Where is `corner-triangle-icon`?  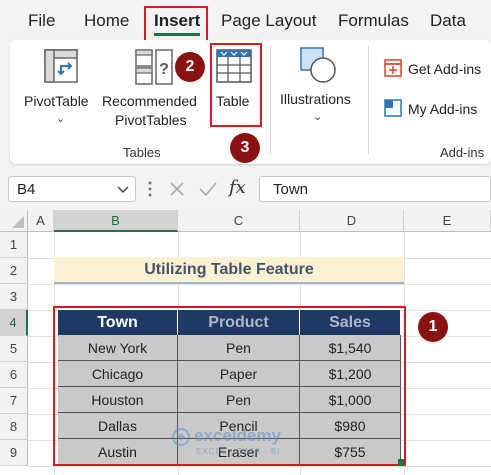 corner-triangle-icon is located at coordinates (18, 222).